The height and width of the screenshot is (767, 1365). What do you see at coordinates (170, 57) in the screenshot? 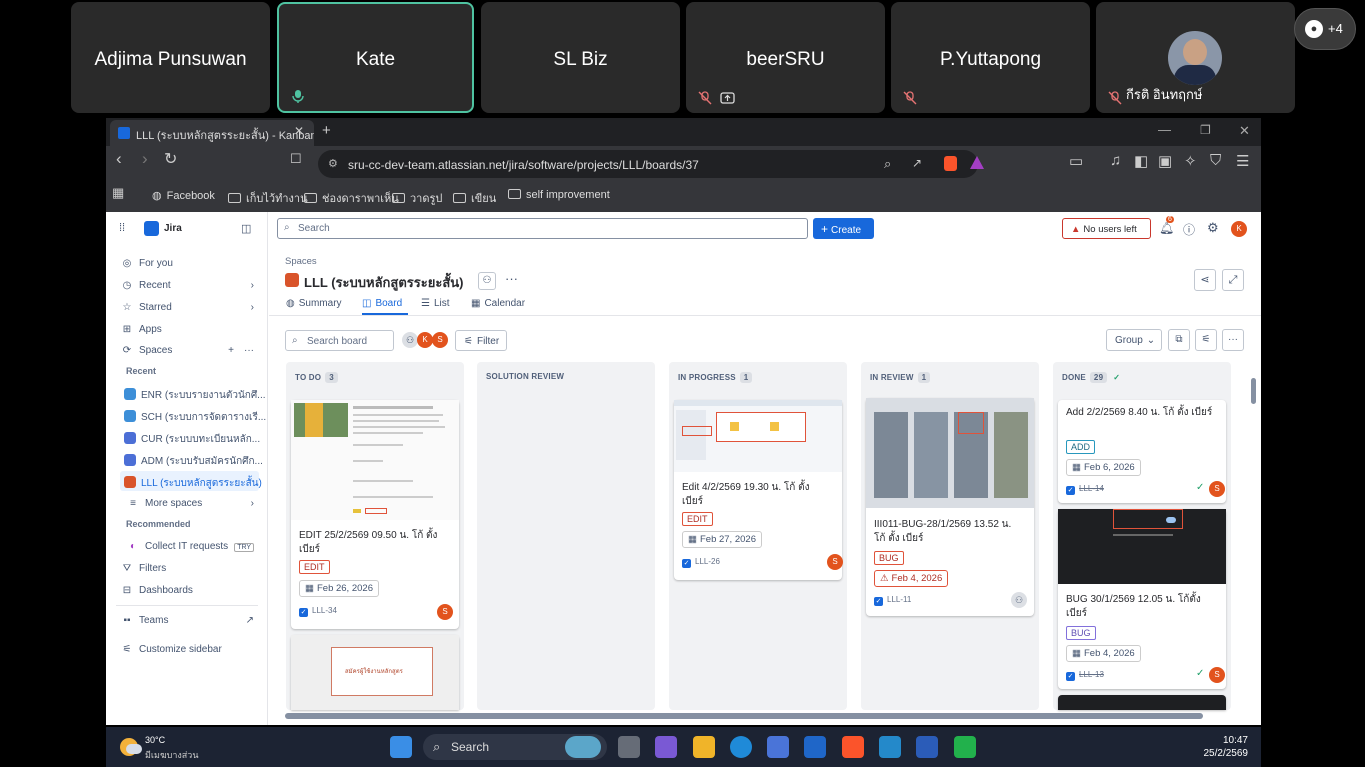
I see `participant-tile: Adjima Punsuwan` at bounding box center [170, 57].